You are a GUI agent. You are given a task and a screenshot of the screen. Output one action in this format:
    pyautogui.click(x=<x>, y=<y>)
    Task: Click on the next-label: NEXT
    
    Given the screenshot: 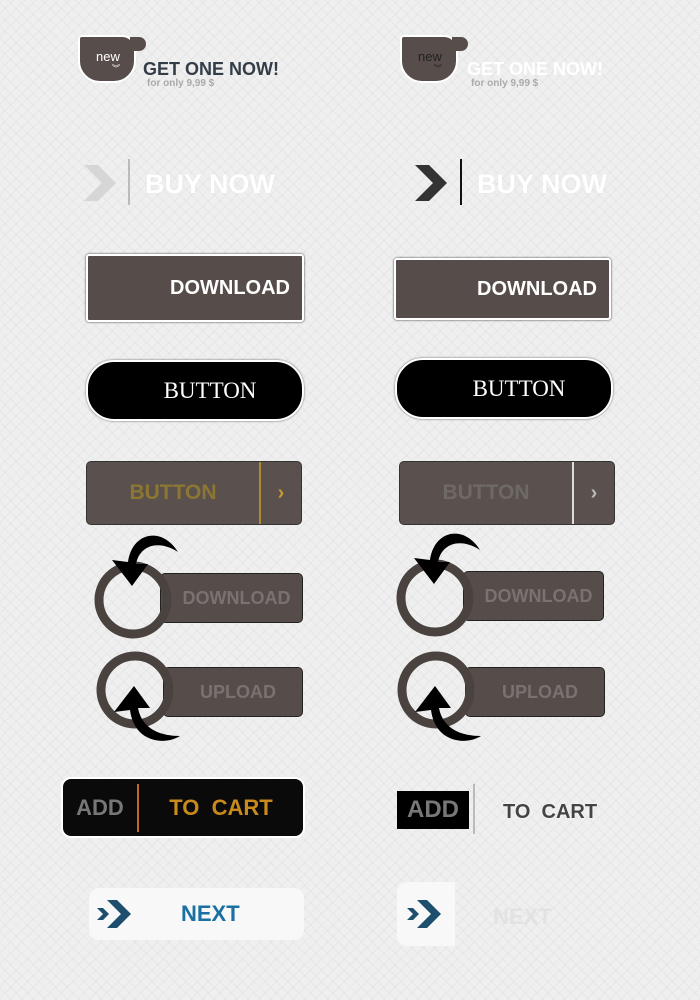 What is the action you would take?
    pyautogui.click(x=210, y=913)
    